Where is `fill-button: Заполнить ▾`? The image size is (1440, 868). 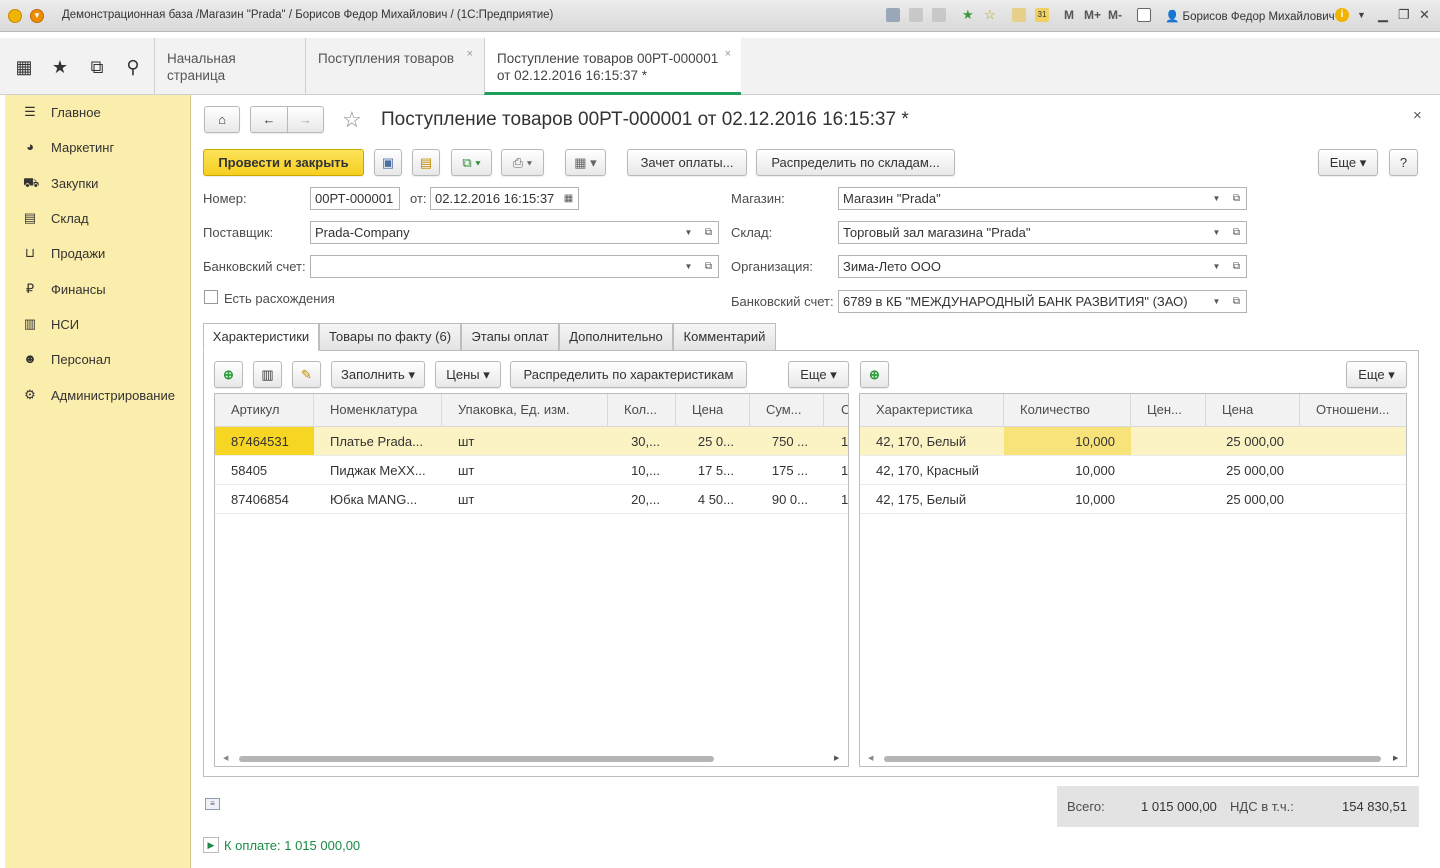
fill-button: Заполнить ▾ is located at coordinates (378, 374).